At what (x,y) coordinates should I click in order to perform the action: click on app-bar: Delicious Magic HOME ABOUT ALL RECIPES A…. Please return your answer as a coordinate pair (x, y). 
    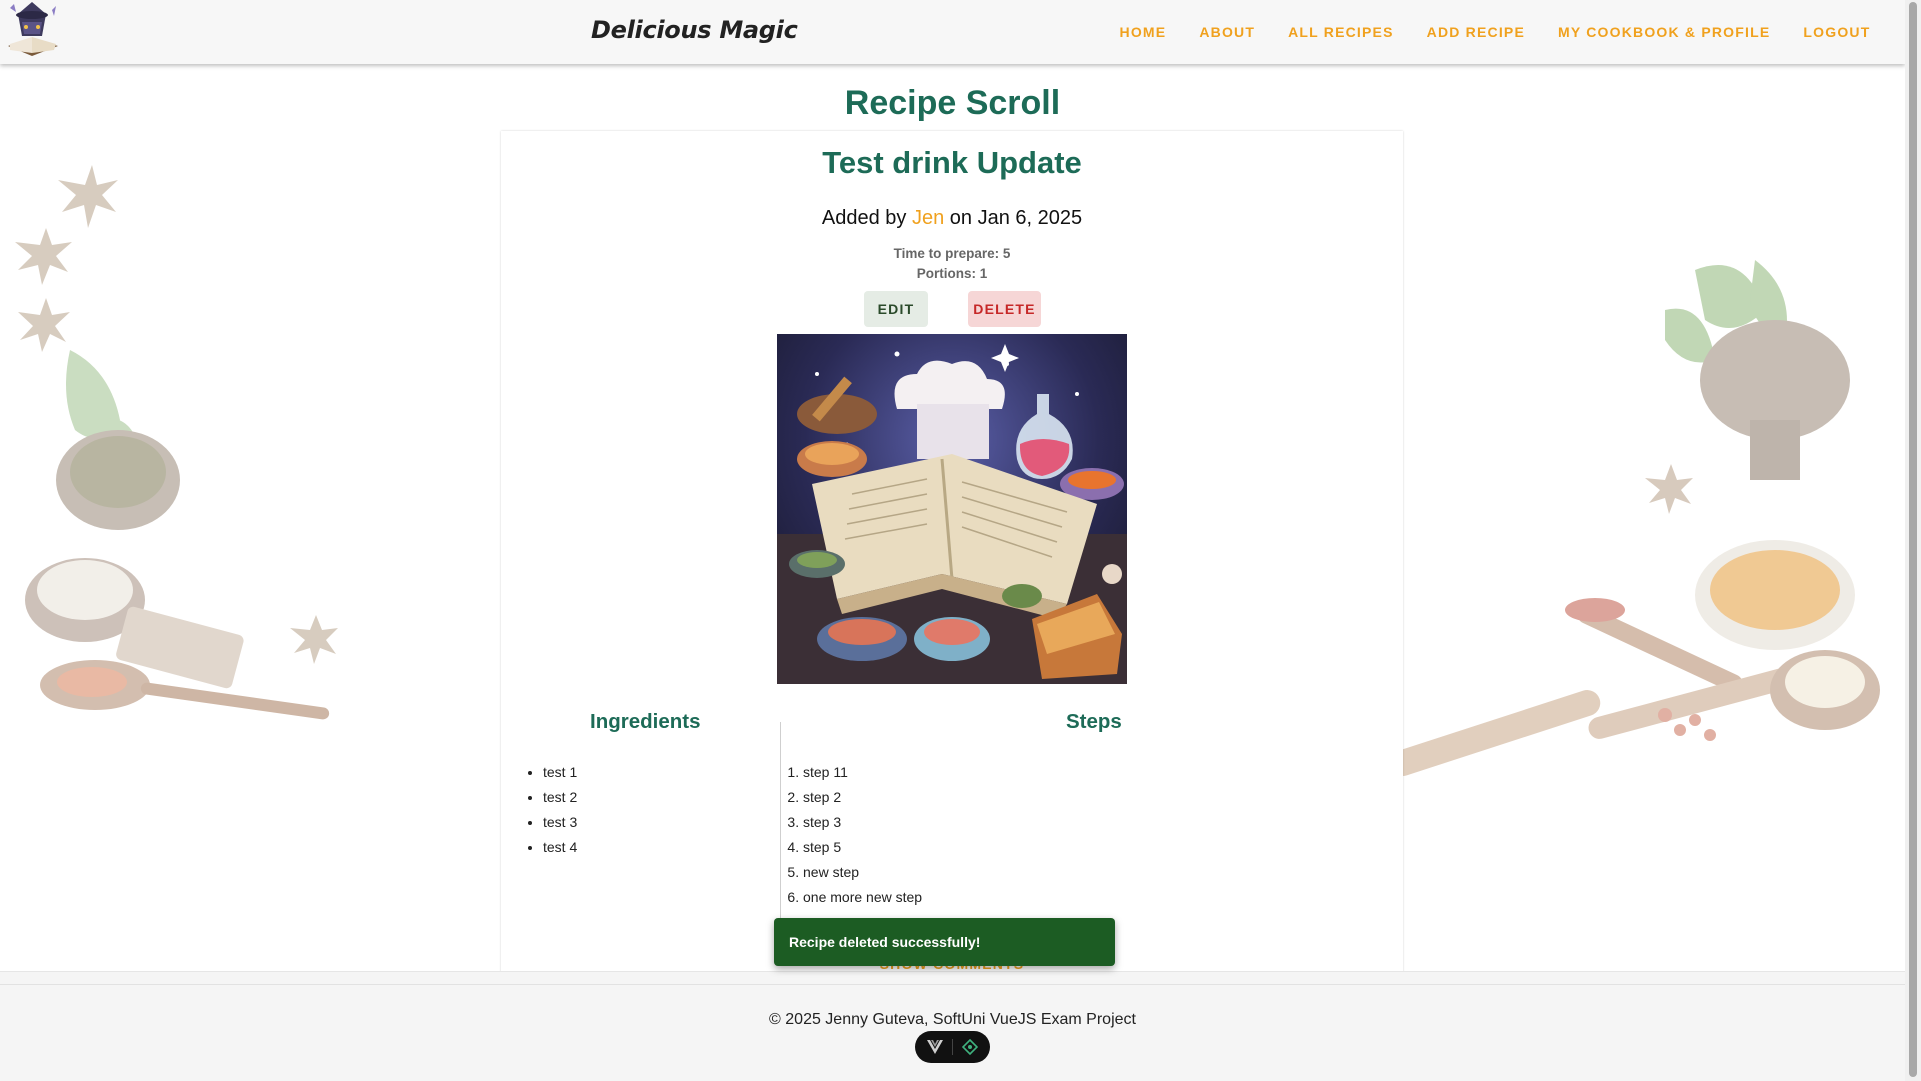
    Looking at the image, I should click on (952, 32).